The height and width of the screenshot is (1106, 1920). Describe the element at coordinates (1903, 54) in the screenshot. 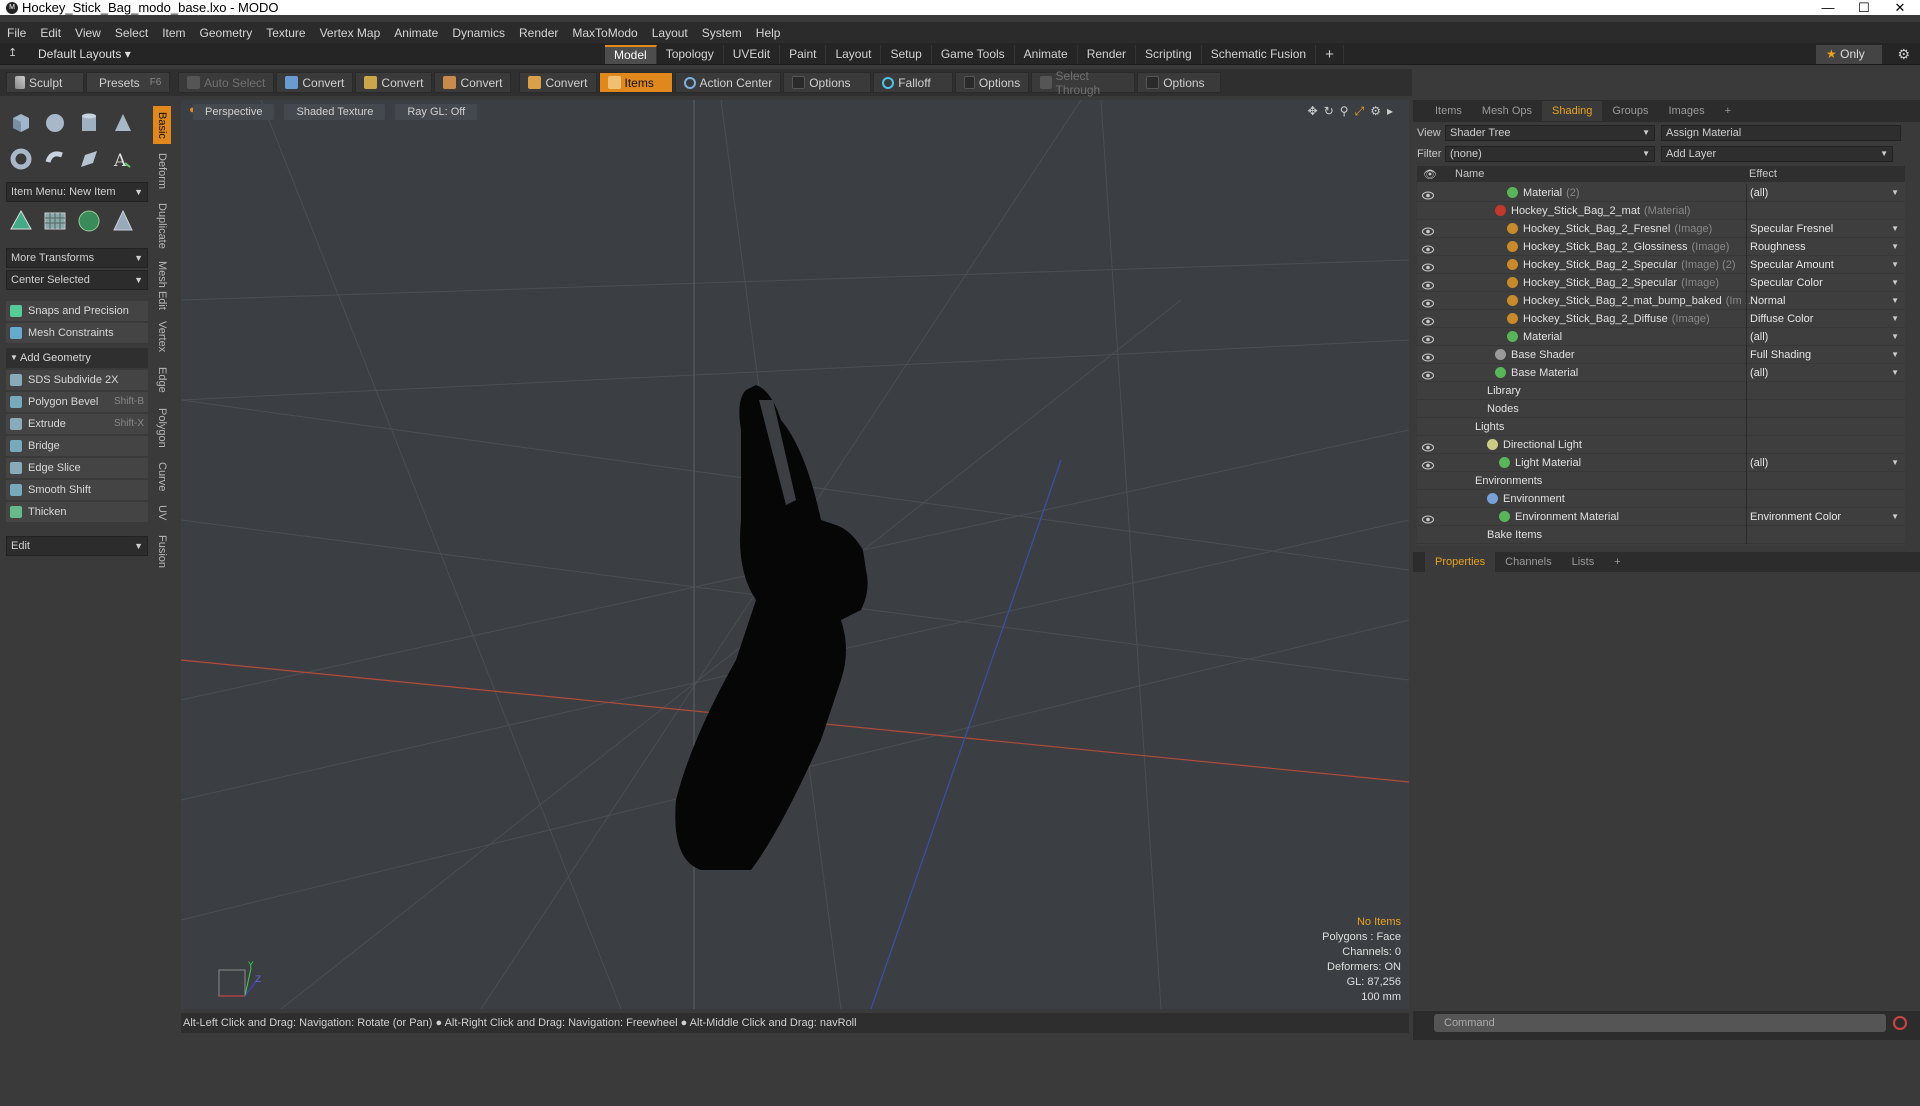

I see `gear-icon: ⚙` at that location.